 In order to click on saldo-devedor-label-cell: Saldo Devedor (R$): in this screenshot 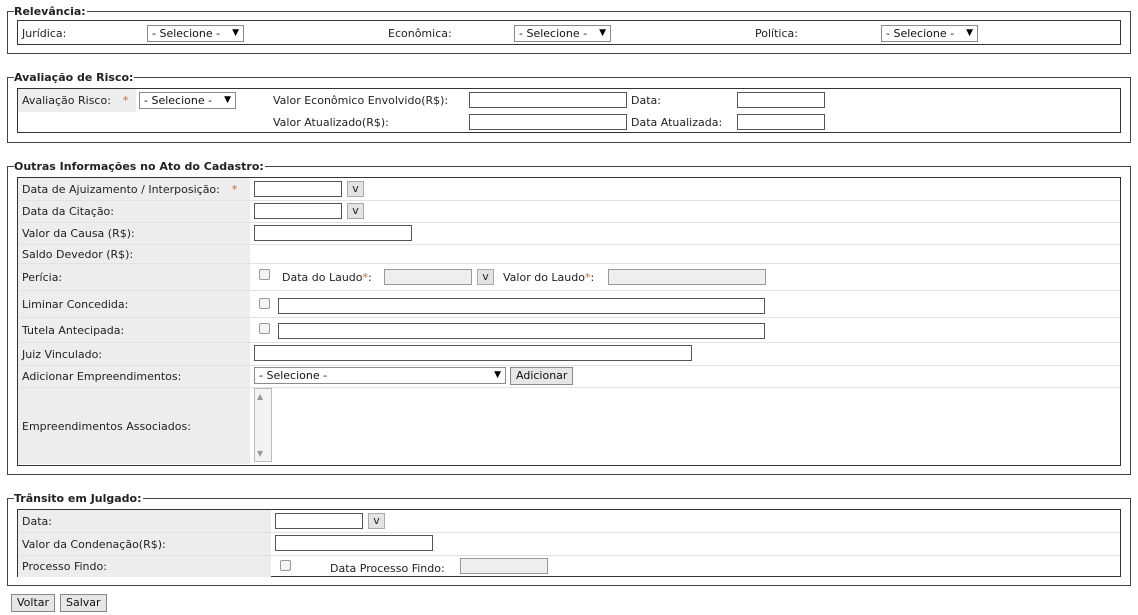, I will do `click(134, 254)`.